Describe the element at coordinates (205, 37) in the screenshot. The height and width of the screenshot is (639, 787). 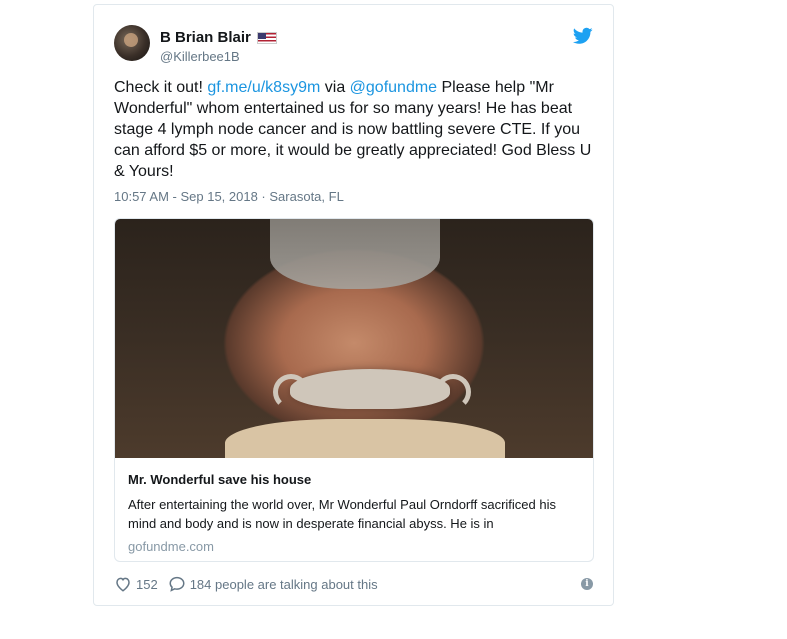
I see `author-display-name: B Brian Blair` at that location.